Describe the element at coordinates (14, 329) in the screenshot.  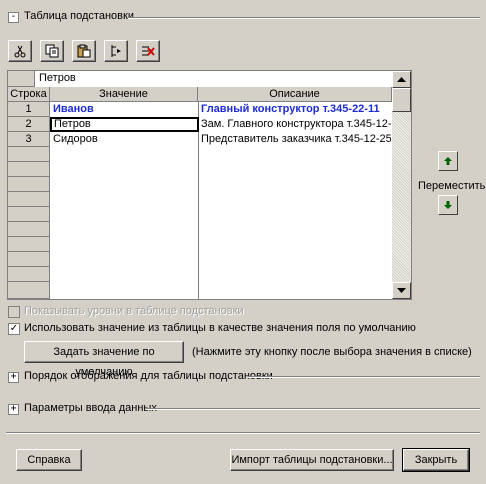
I see `use-default-checkbox: ✓` at that location.